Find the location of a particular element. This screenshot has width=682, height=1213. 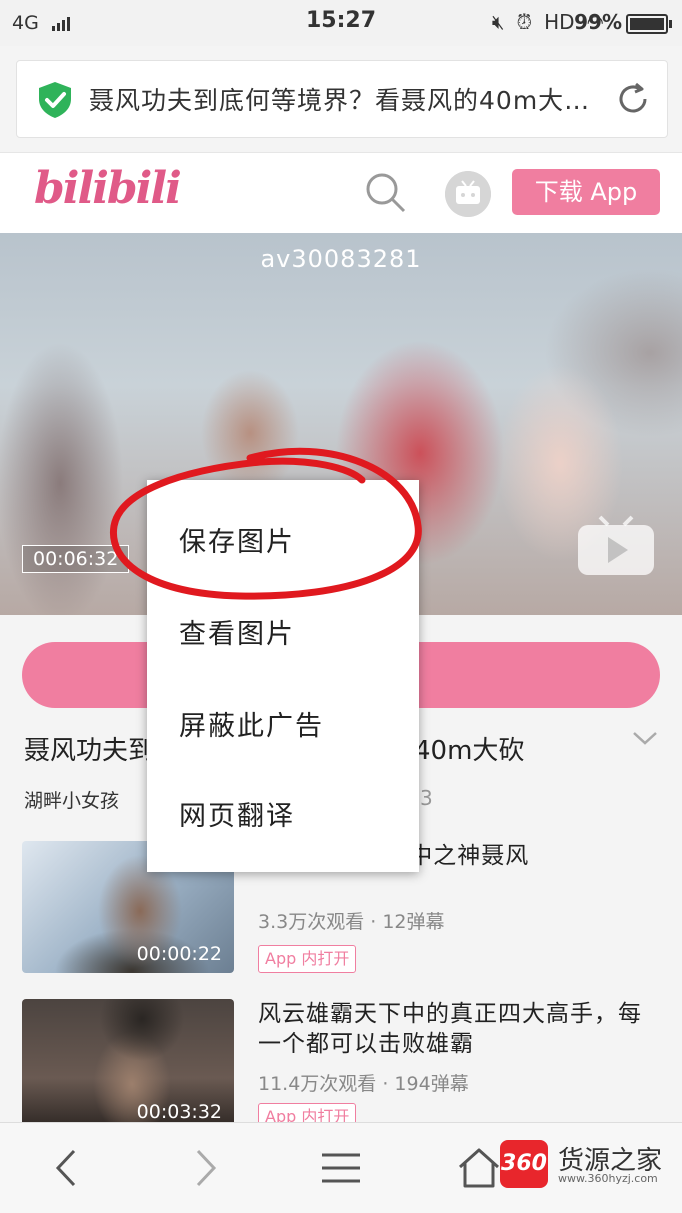

thumbnail-duration: 00:00:22 is located at coordinates (179, 954).